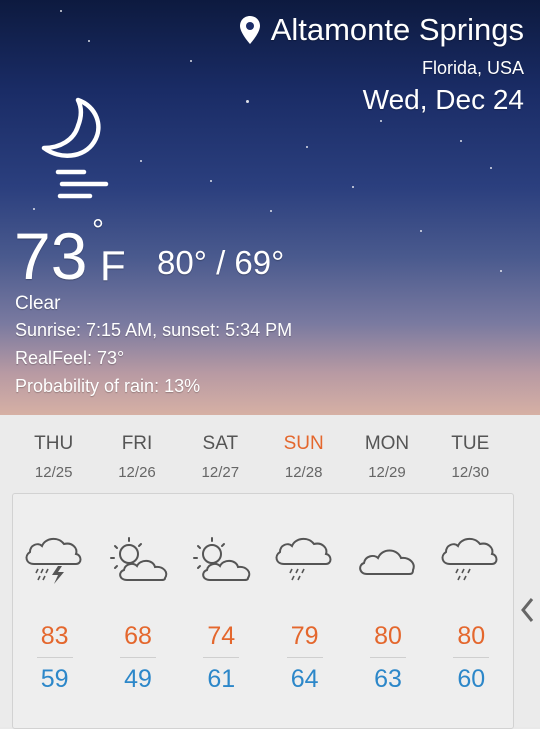 The height and width of the screenshot is (729, 540). Describe the element at coordinates (387, 472) in the screenshot. I see `day-date: 12/29` at that location.